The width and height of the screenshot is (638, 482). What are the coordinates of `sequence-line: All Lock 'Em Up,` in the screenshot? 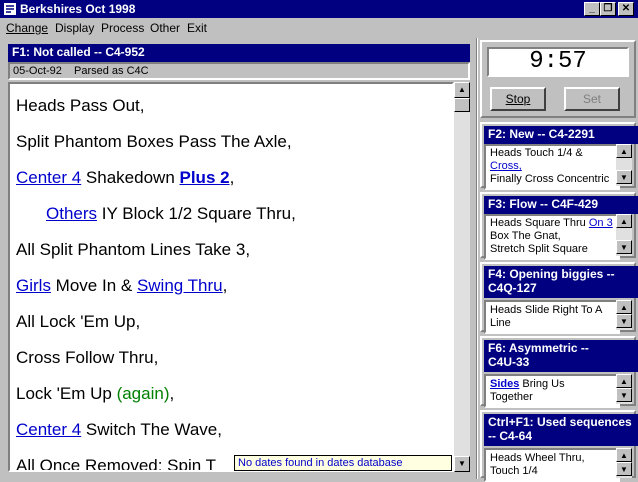 It's located at (78, 321).